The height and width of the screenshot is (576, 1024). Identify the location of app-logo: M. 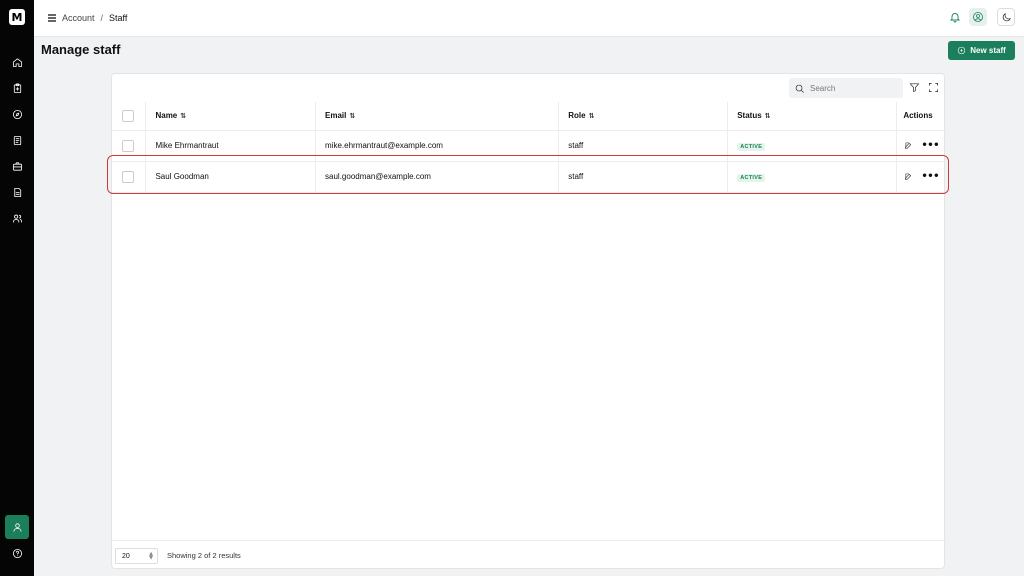
(17, 17).